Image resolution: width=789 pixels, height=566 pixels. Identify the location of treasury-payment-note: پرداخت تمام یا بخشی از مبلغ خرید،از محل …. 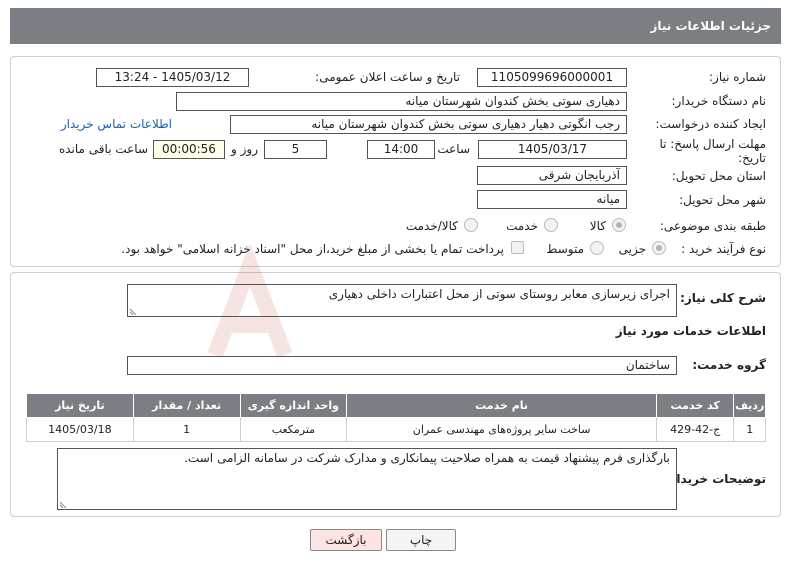
(312, 249).